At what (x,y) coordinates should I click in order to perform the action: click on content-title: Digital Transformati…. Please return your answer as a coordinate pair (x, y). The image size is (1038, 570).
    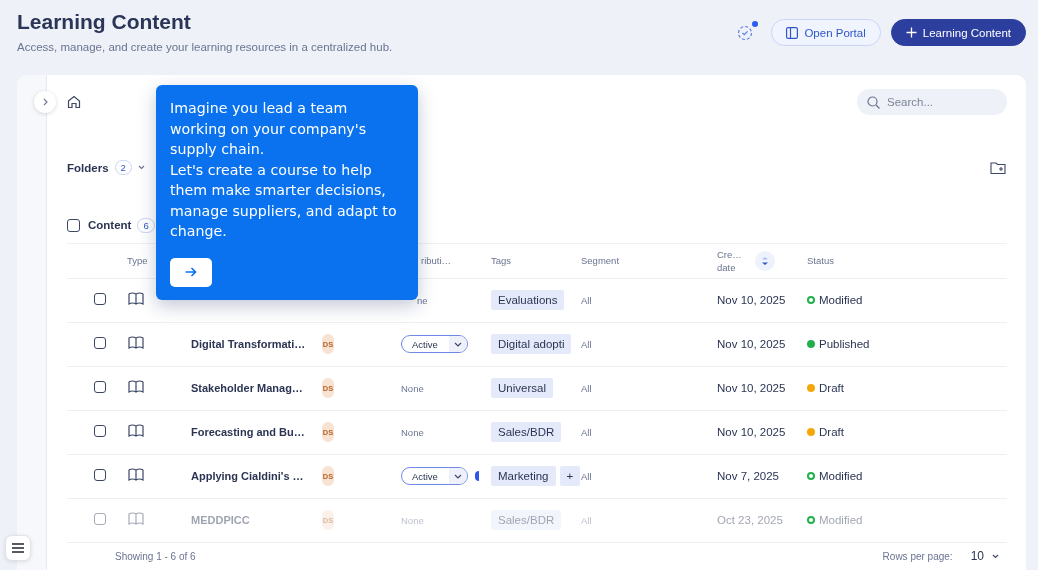
    Looking at the image, I should click on (248, 344).